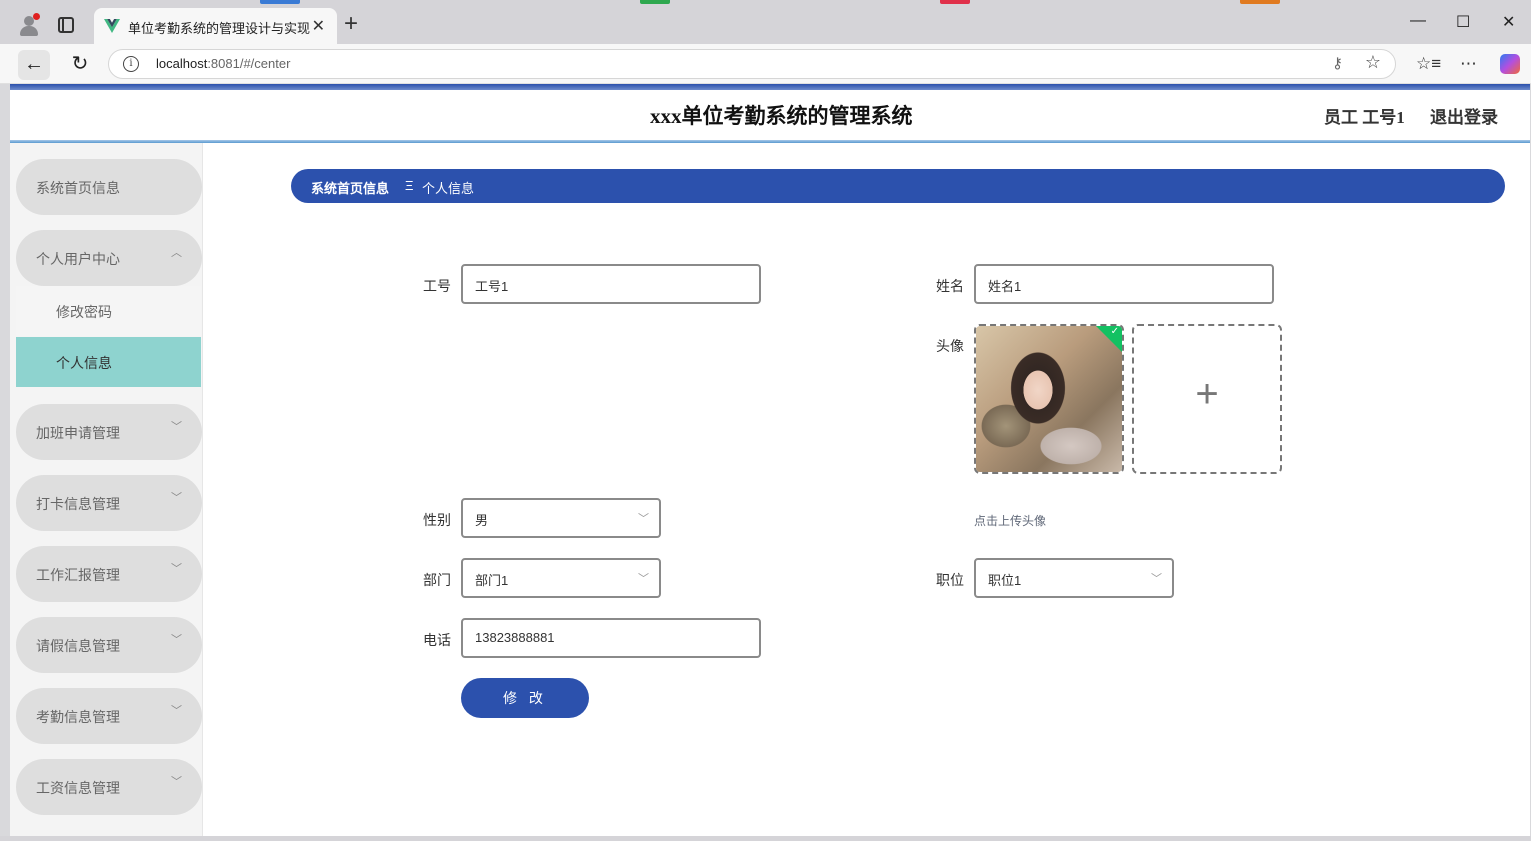  I want to click on sidebar-item-attendance: 考勤信息管理 ﹀, so click(109, 716).